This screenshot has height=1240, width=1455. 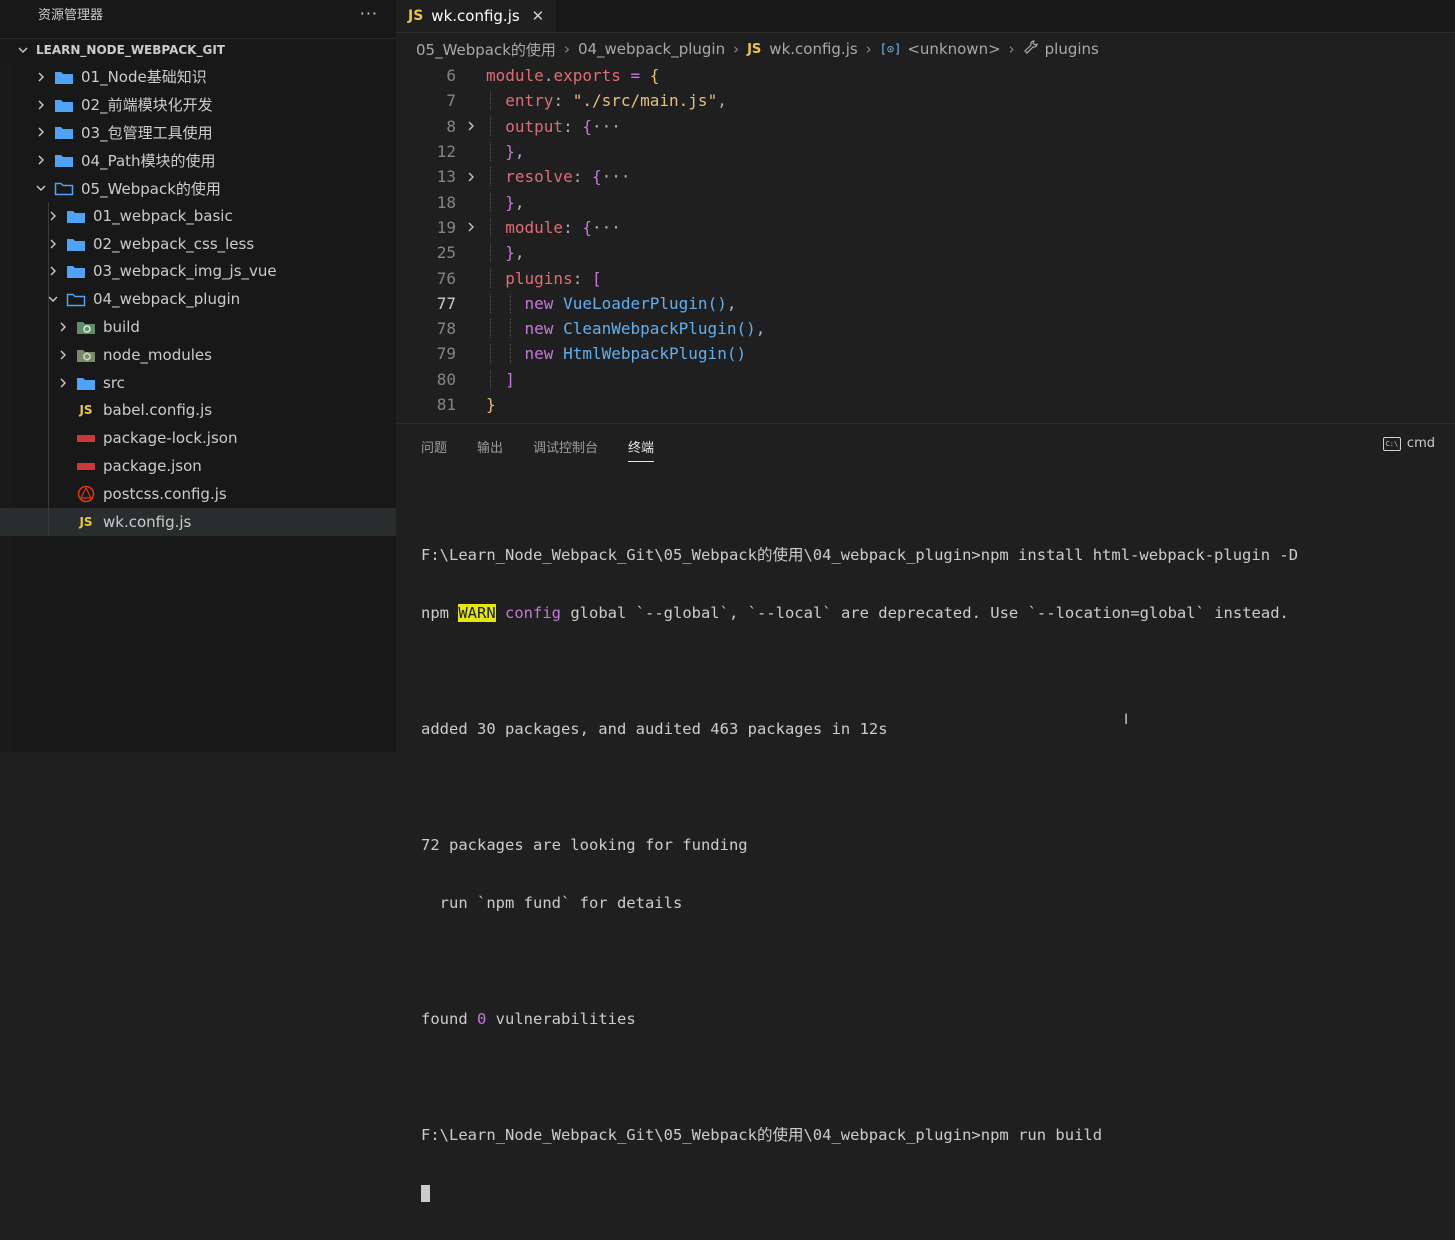 What do you see at coordinates (86, 355) in the screenshot?
I see `node-modules-folder-icon` at bounding box center [86, 355].